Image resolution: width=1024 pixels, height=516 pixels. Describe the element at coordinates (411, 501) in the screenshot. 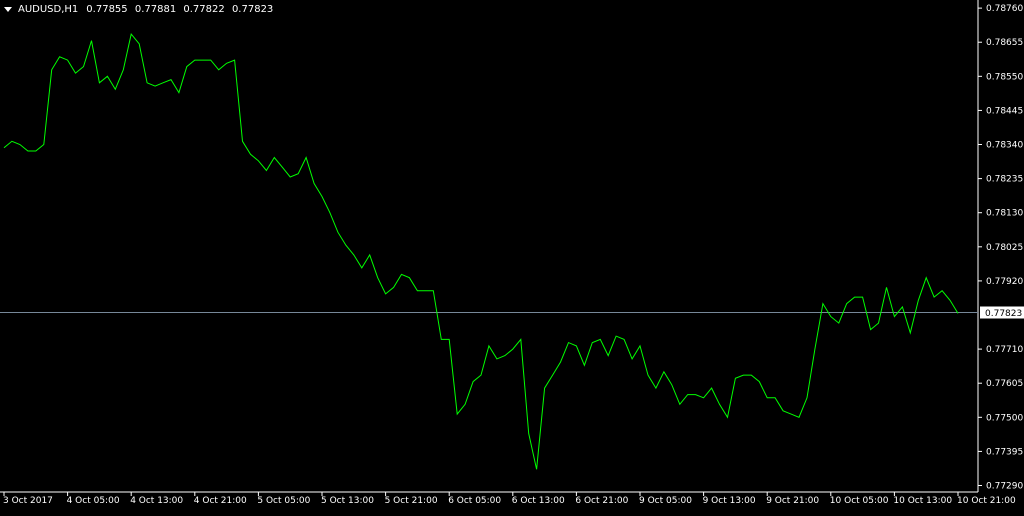

I see `x-tick-label: 5 Oct 21:00` at that location.